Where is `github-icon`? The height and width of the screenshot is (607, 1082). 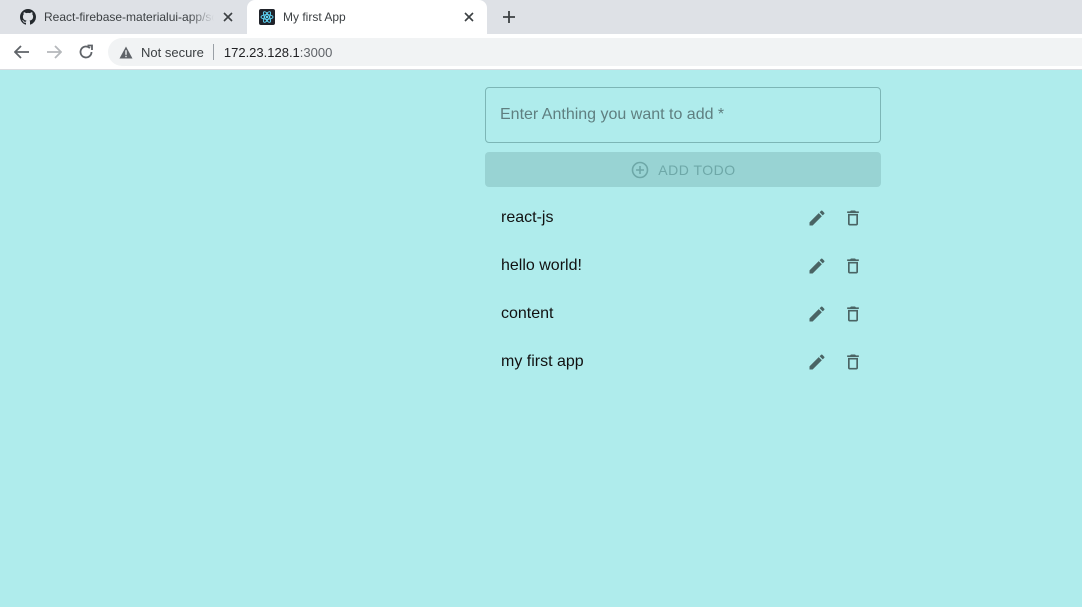
github-icon is located at coordinates (28, 17).